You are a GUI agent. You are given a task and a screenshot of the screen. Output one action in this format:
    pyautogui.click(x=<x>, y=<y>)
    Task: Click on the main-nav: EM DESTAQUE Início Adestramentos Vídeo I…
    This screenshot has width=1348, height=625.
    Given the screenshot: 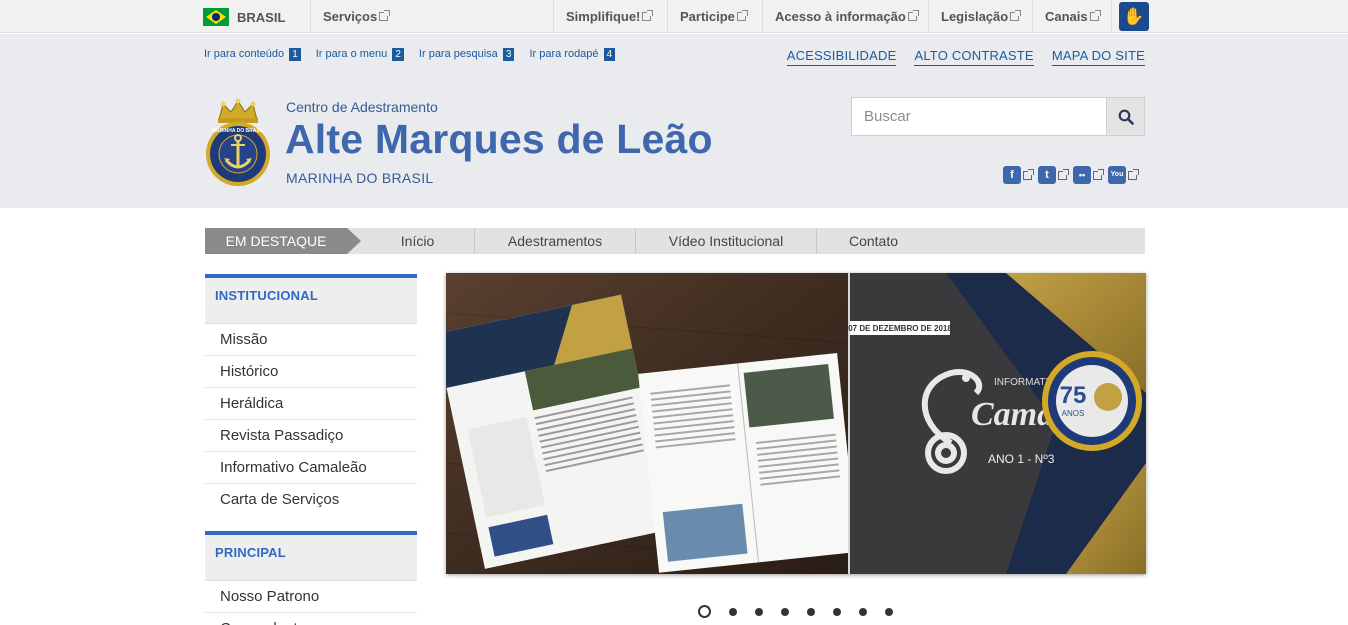 What is the action you would take?
    pyautogui.click(x=675, y=241)
    